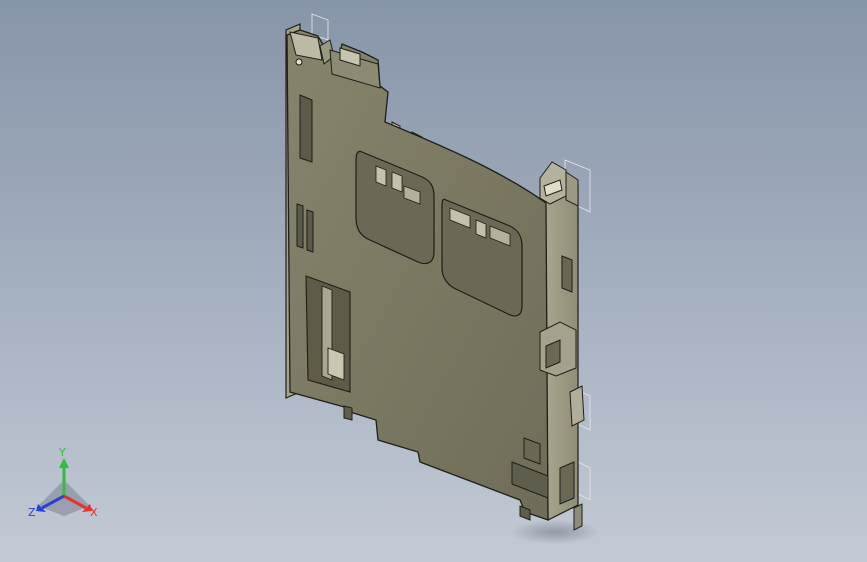  Describe the element at coordinates (32, 512) in the screenshot. I see `z-axis-label: Z` at that location.